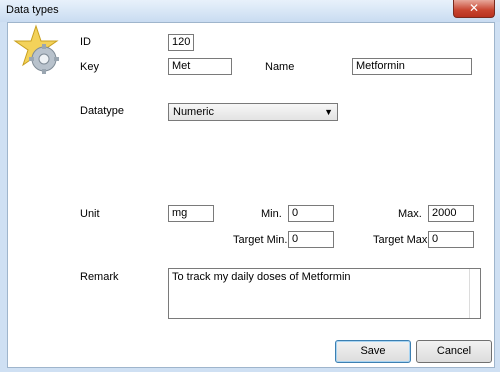 Image resolution: width=500 pixels, height=372 pixels. Describe the element at coordinates (99, 277) in the screenshot. I see `remark-label: Remark` at that location.